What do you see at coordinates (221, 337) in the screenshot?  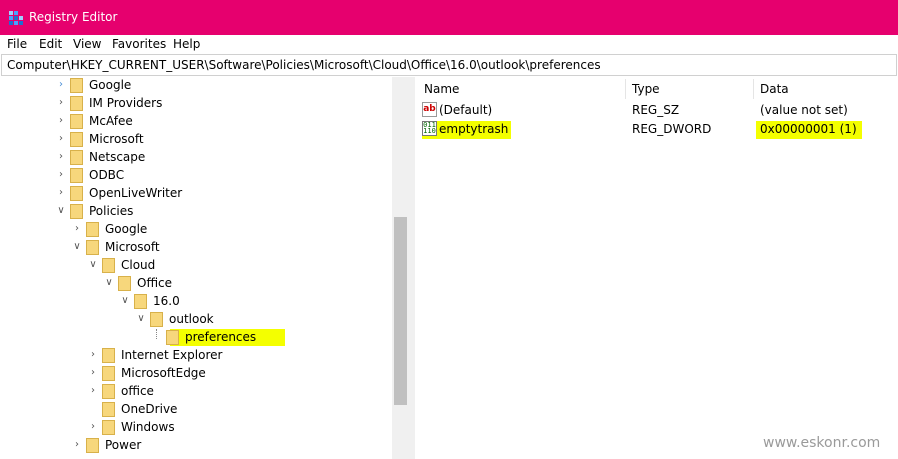 I see `tree-item-label: preferences` at bounding box center [221, 337].